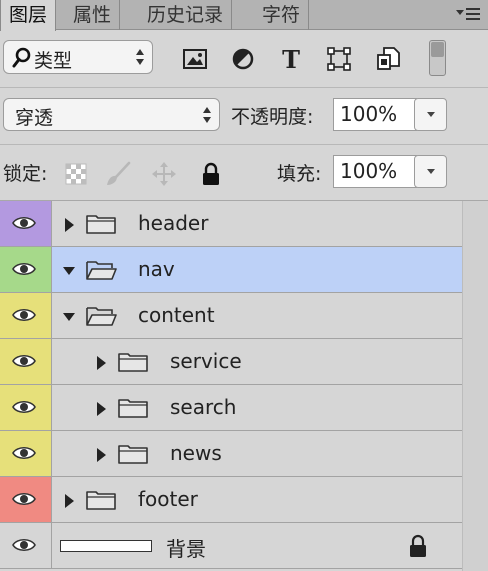  What do you see at coordinates (244, 173) in the screenshot?
I see `lock-row: 锁定: 填充: 100%` at bounding box center [244, 173].